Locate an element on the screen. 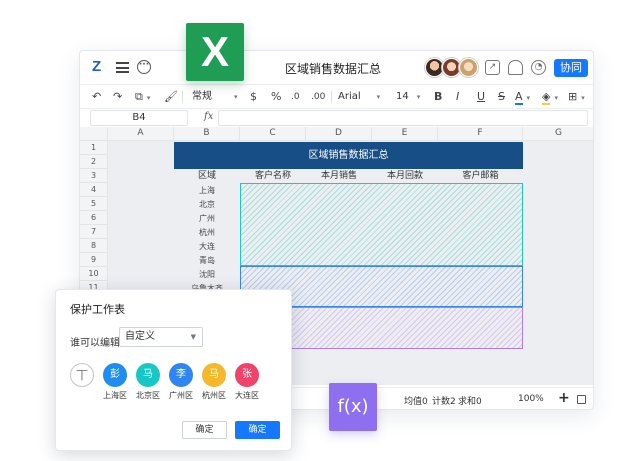  number-format-dropdown: 常规 ▾ is located at coordinates (215, 97).